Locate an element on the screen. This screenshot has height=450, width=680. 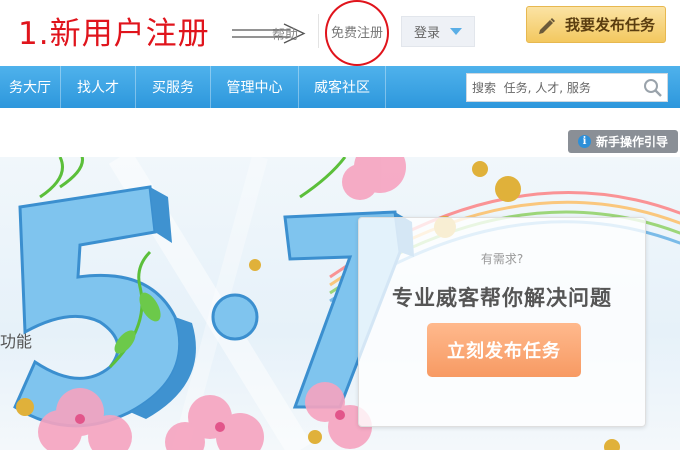
info-icon: i is located at coordinates (584, 141).